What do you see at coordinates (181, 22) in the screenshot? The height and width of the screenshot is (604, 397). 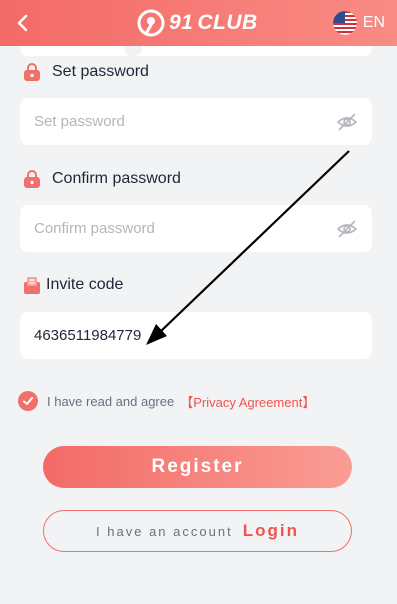 I see `brand-number: 91` at bounding box center [181, 22].